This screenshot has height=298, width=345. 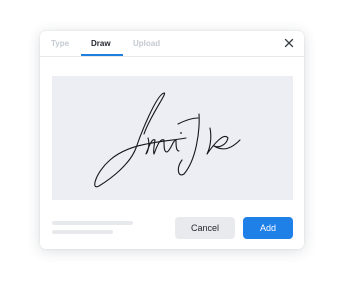 I want to click on close-icon, so click(x=289, y=43).